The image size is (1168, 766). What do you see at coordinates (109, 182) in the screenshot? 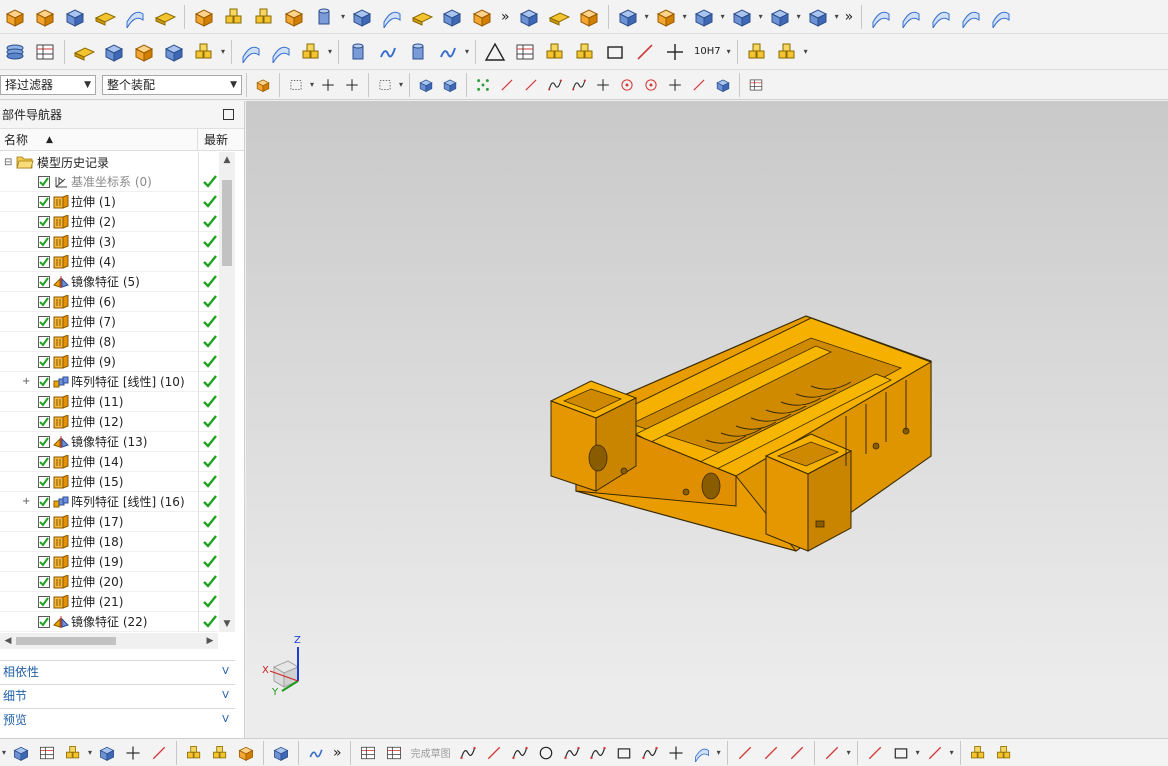
I see `tree-item-row: 基准坐标系 (0)` at bounding box center [109, 182].